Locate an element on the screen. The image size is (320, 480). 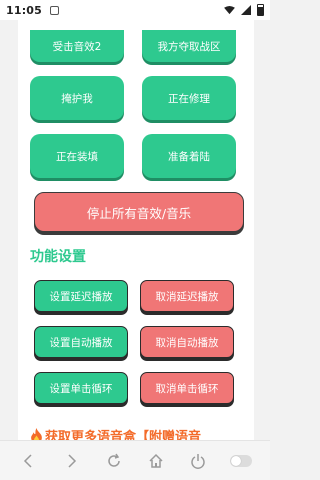
settings-title: 功能设置 is located at coordinates (58, 257).